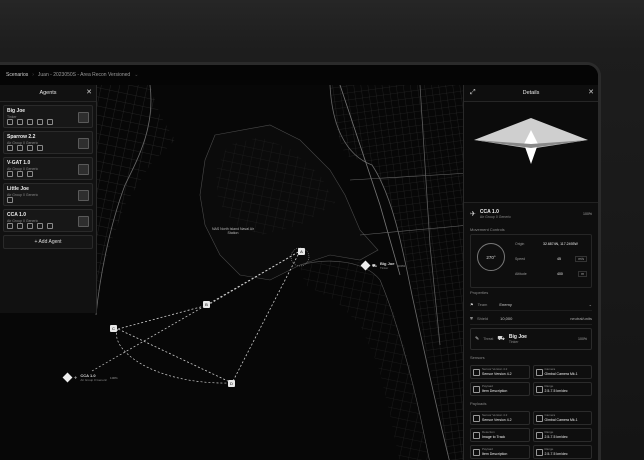 Image resolution: width=644 pixels, height=460 pixels. Describe the element at coordinates (520, 258) in the screenshot. I see `speed-label: Speed` at that location.